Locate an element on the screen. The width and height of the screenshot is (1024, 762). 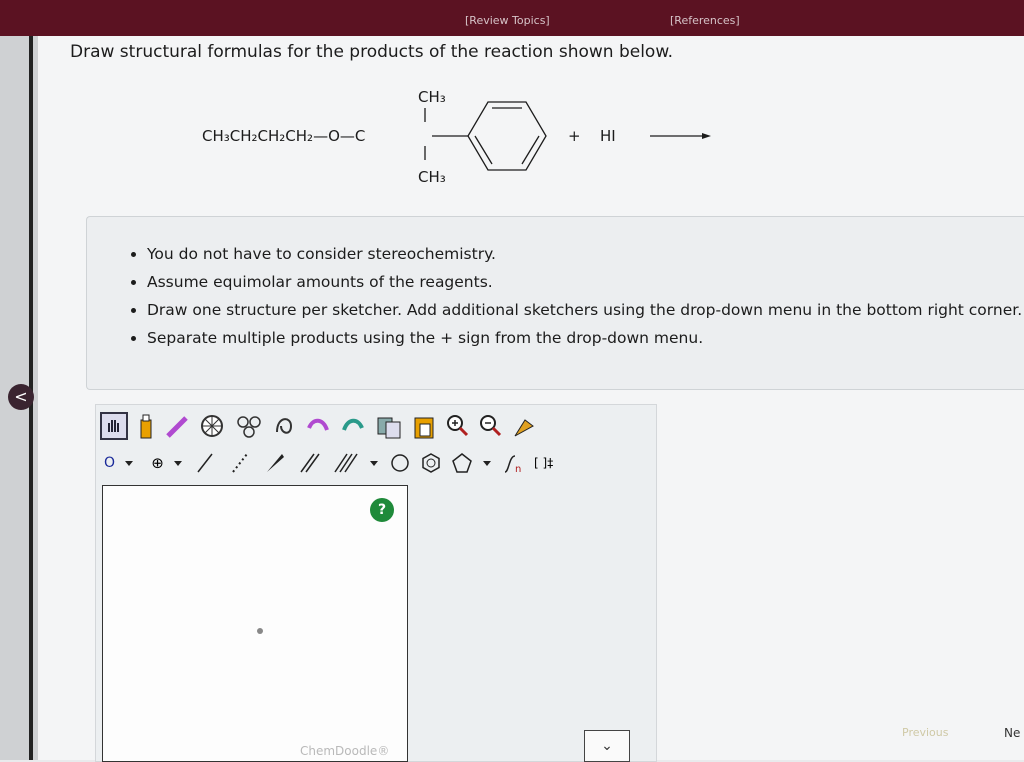
sketcher-toolbar-top is located at coordinates (320, 427).